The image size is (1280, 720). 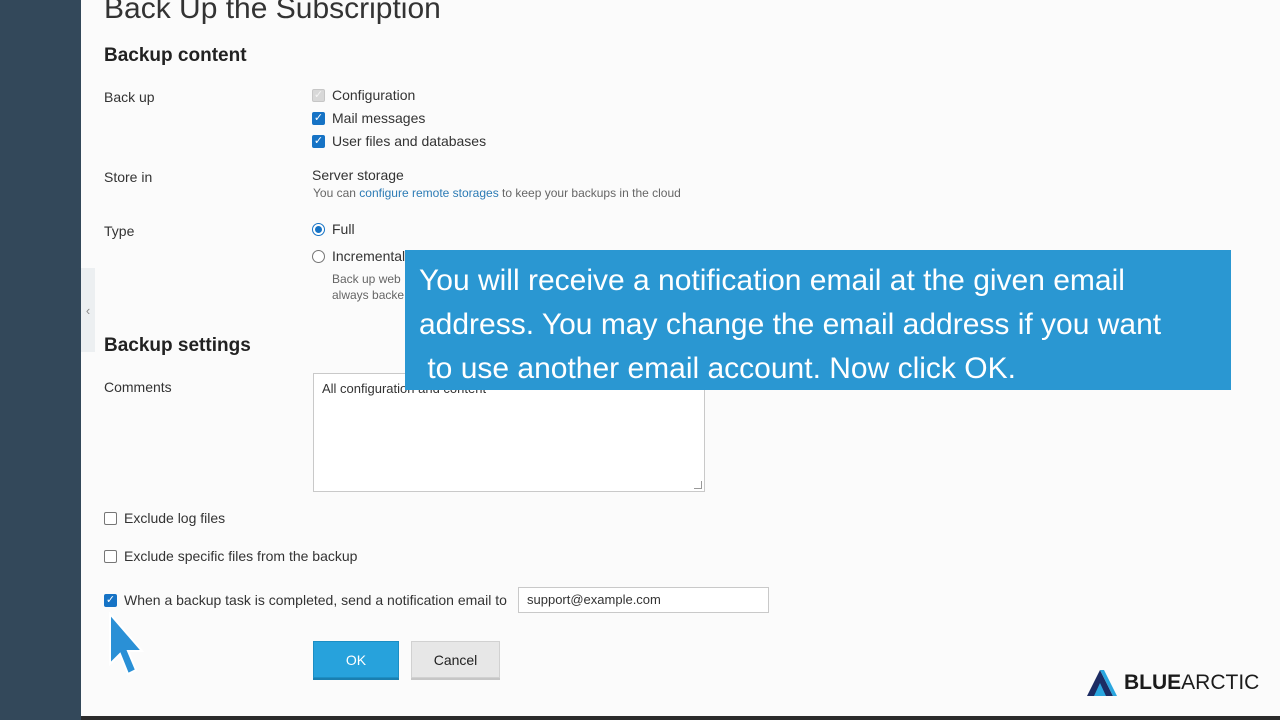 What do you see at coordinates (1192, 682) in the screenshot?
I see `brand-name: BLUEARCTIC` at bounding box center [1192, 682].